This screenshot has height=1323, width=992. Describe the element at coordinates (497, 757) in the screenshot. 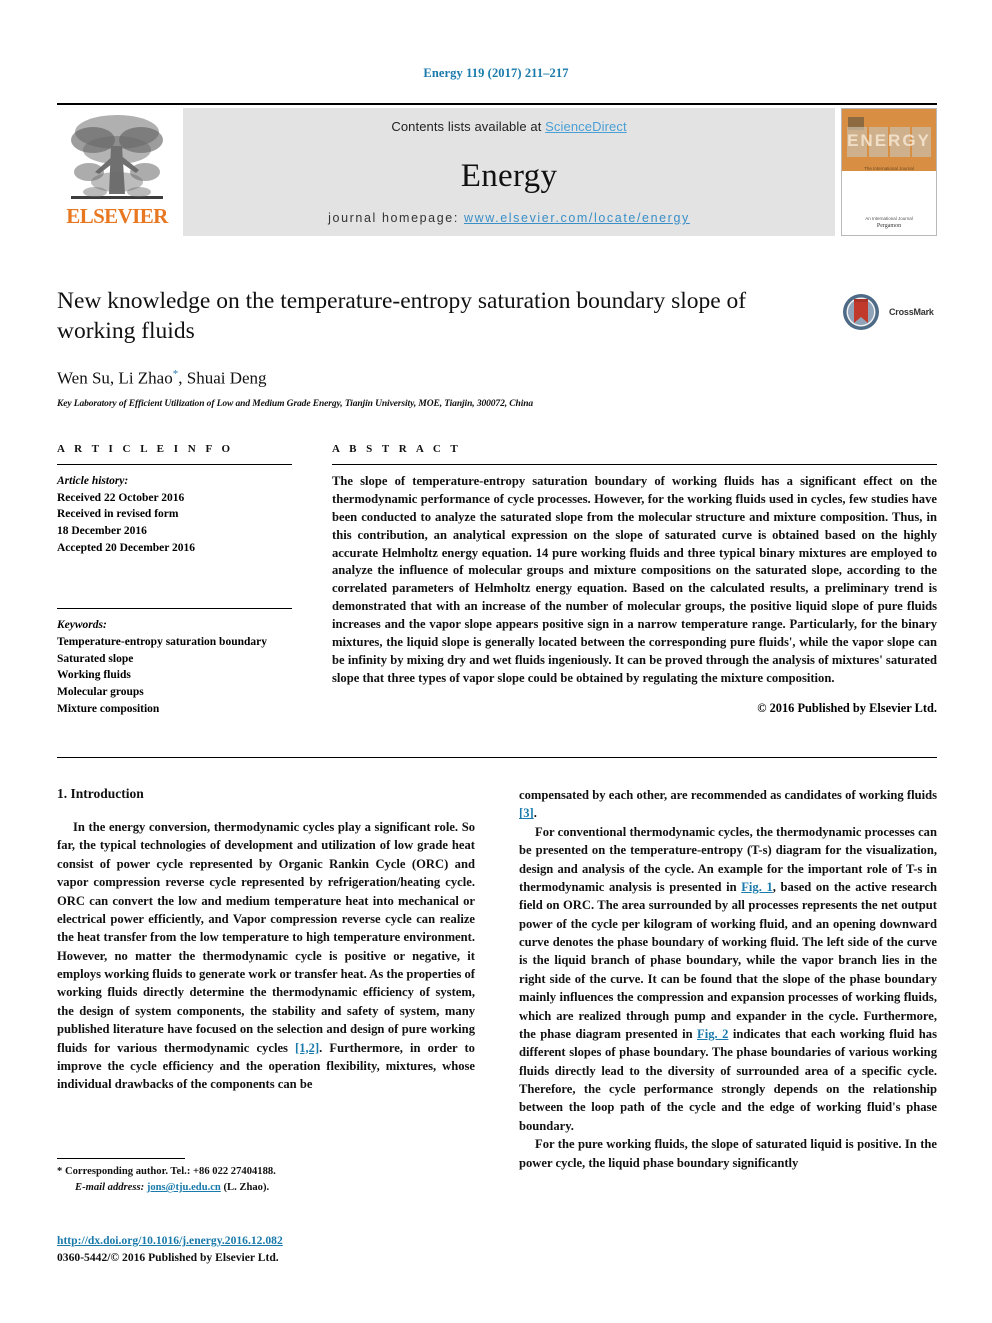

I see `abstract-bottom-rule` at that location.